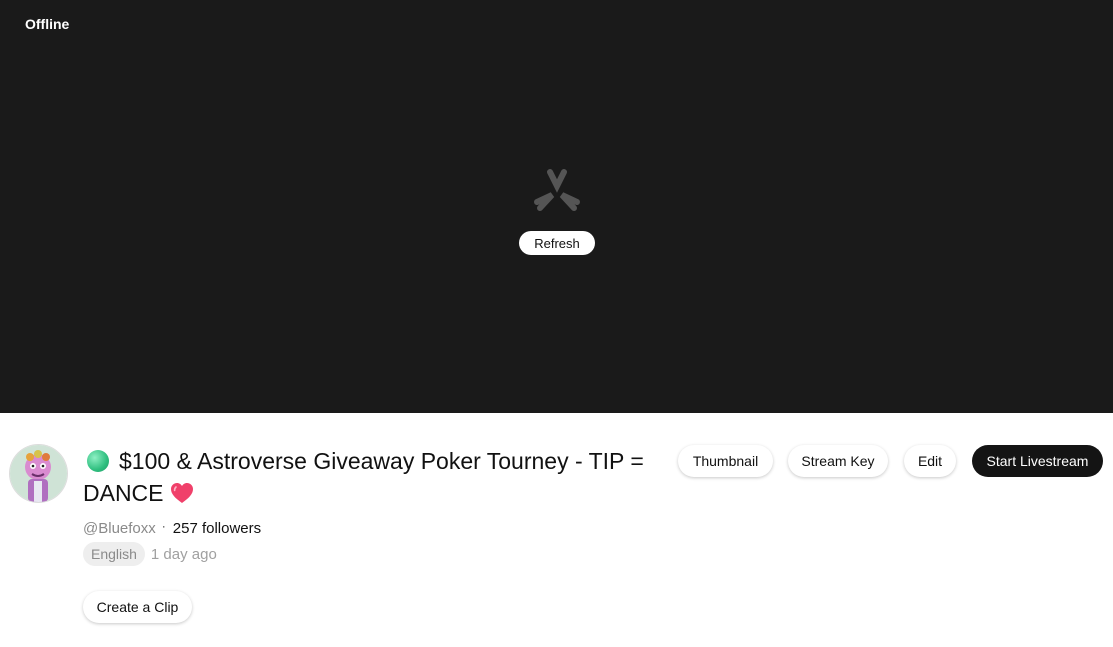 The width and height of the screenshot is (1113, 647). I want to click on language-tag: English, so click(114, 554).